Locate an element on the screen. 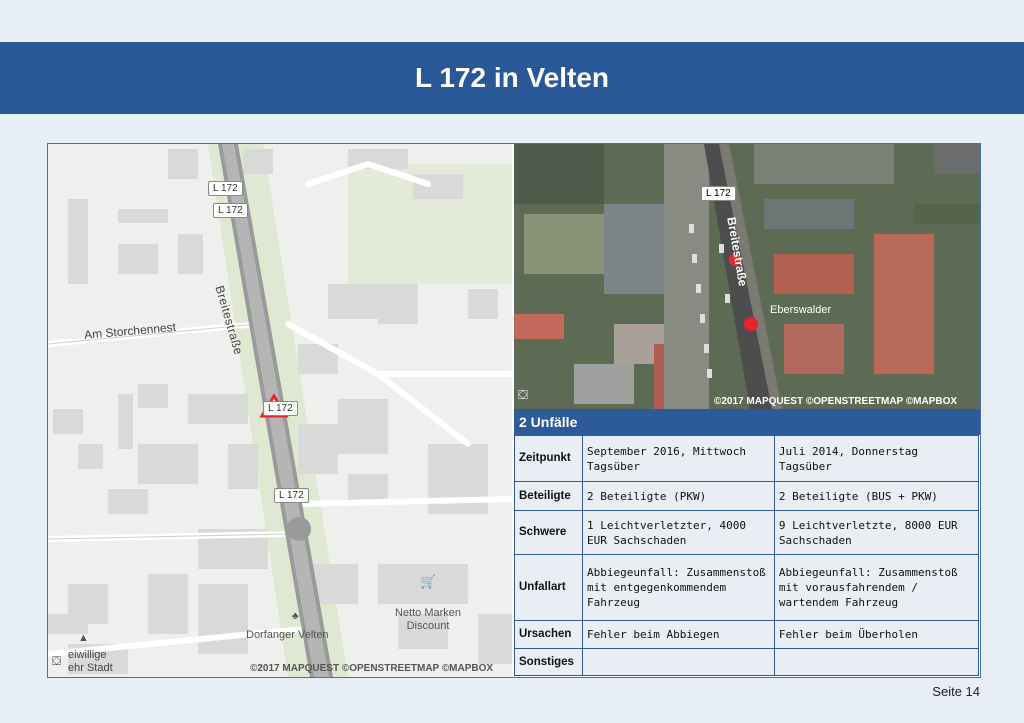  map-layer-icon: ⛋ is located at coordinates (56, 661).